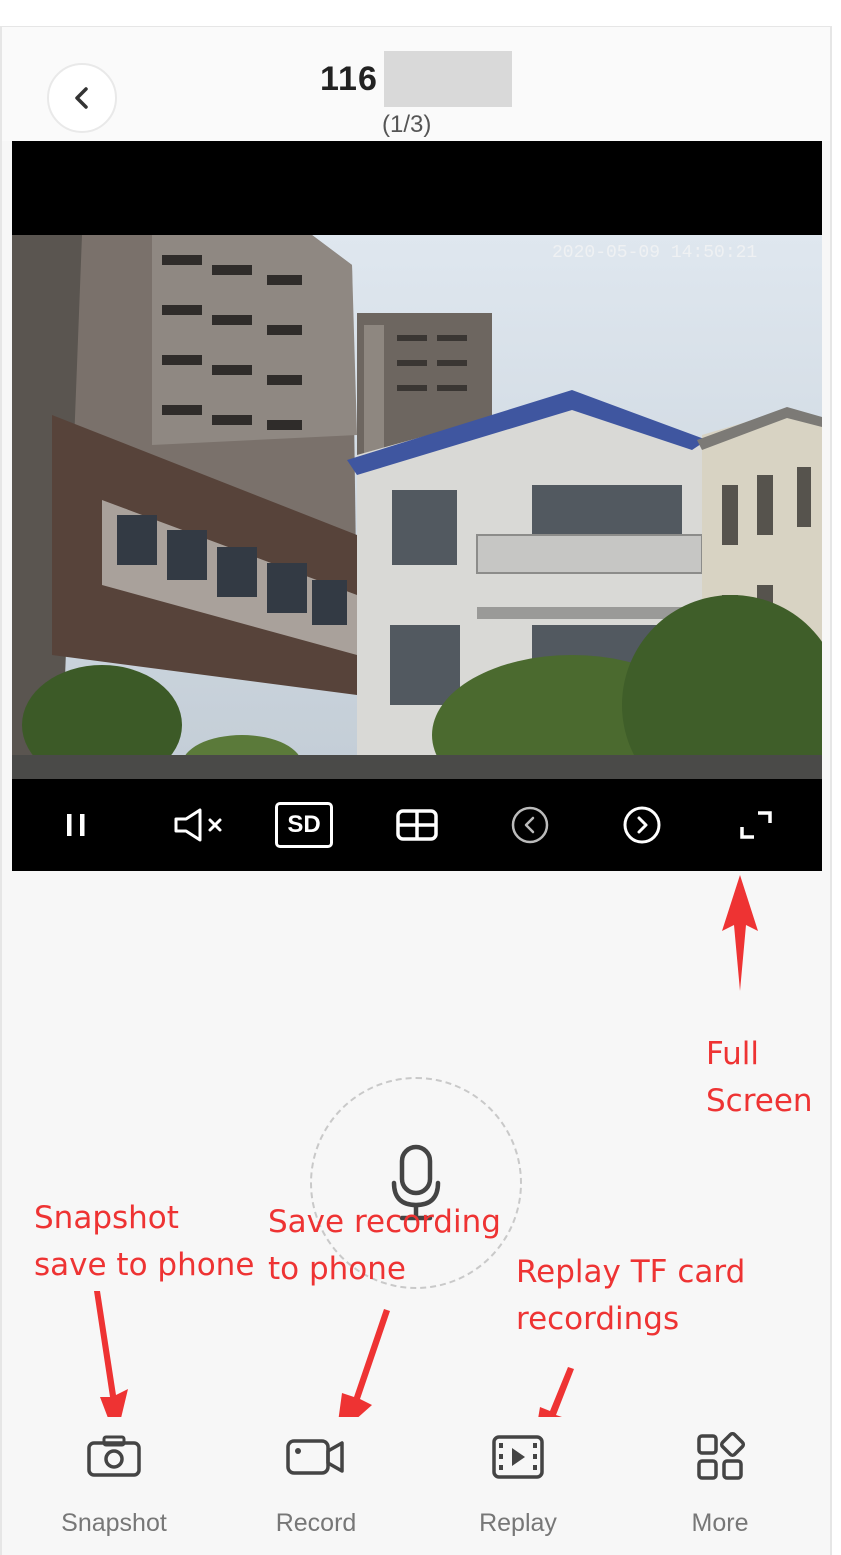 This screenshot has height=1555, width=841. Describe the element at coordinates (407, 124) in the screenshot. I see `channel-counter: (1/3)` at that location.